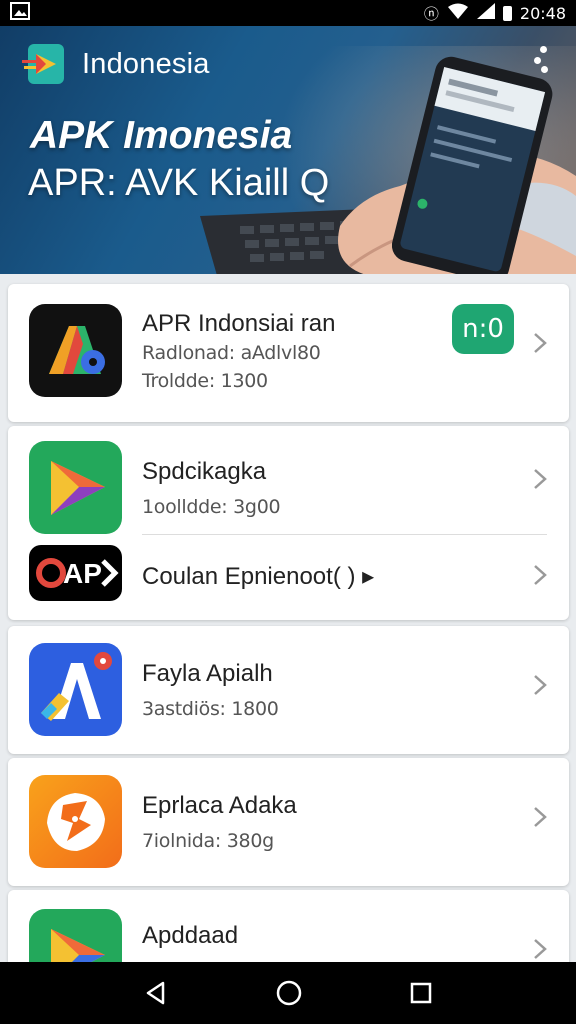  Describe the element at coordinates (210, 709) in the screenshot. I see `app-meta: 3astdiös: 1800` at that location.